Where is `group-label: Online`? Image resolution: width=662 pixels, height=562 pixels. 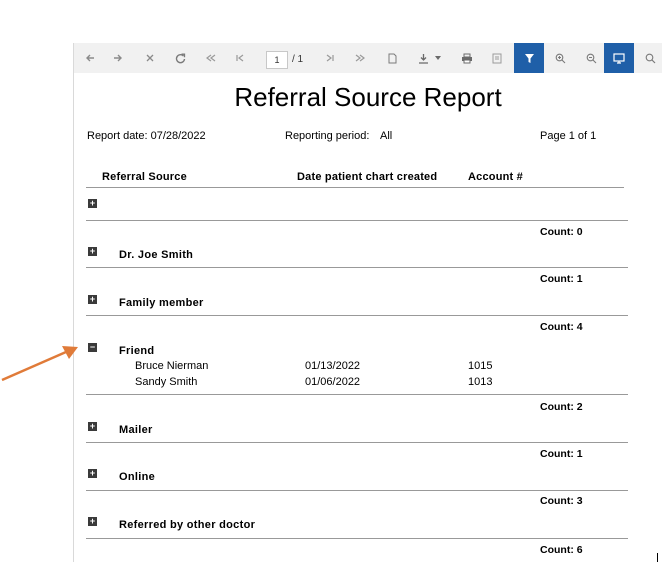 group-label: Online is located at coordinates (137, 477).